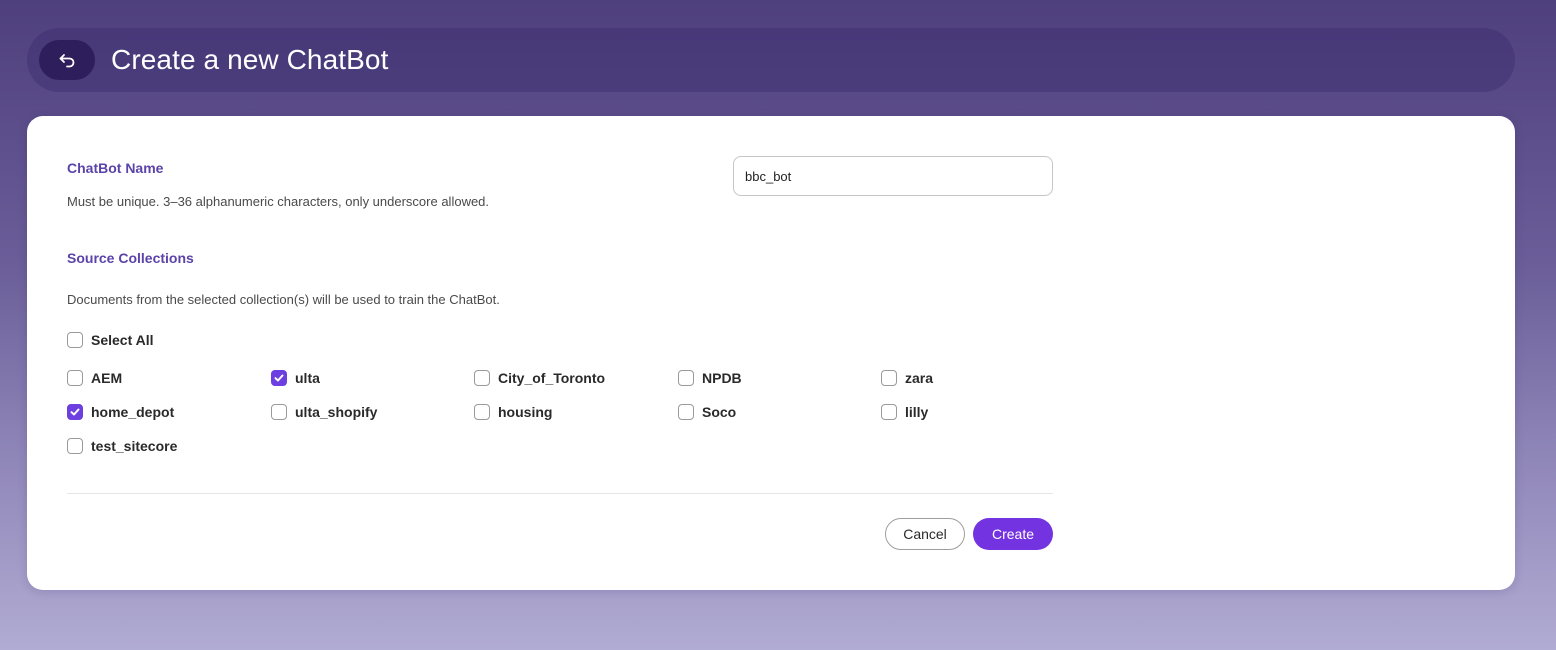  What do you see at coordinates (893, 176) in the screenshot?
I see `chatbot-name-input` at bounding box center [893, 176].